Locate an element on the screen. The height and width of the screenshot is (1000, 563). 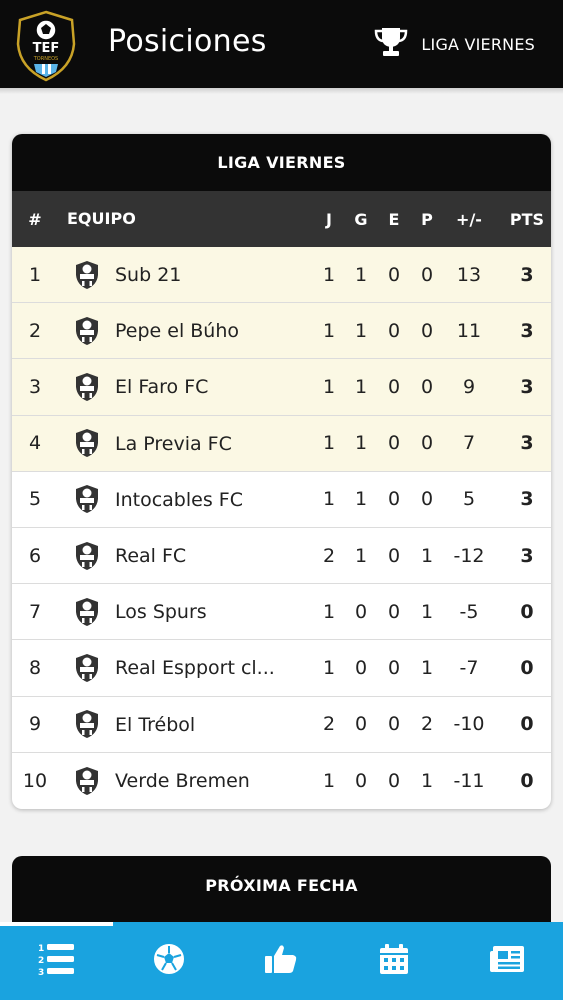
row-position: 8 is located at coordinates (35, 667).